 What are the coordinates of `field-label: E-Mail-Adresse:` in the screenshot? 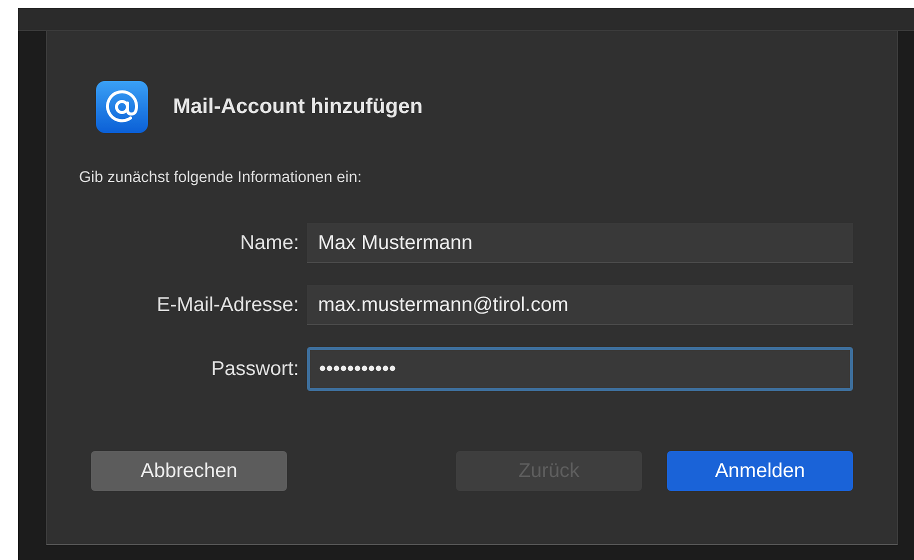 It's located at (227, 305).